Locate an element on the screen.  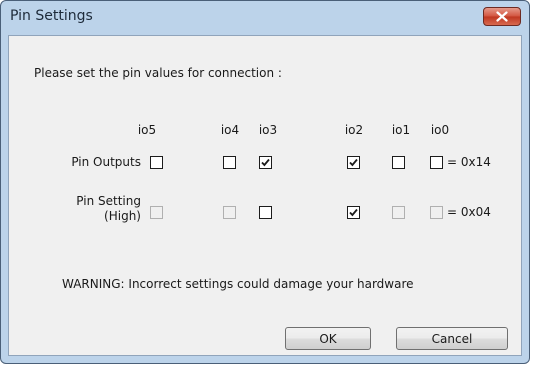
header-io3: io3 is located at coordinates (268, 130).